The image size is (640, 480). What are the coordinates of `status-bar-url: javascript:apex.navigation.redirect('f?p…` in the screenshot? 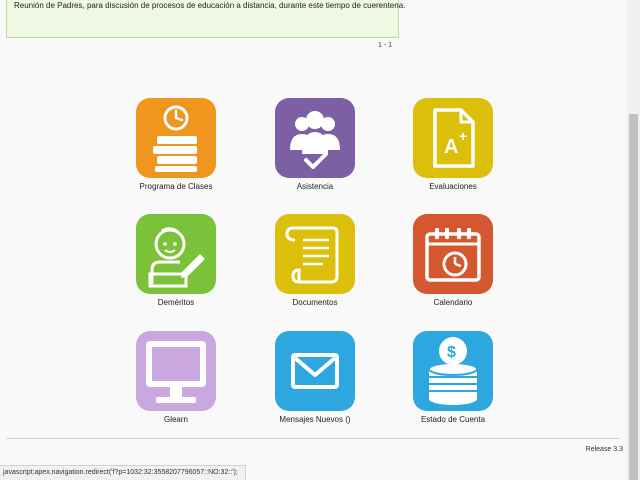 It's located at (123, 472).